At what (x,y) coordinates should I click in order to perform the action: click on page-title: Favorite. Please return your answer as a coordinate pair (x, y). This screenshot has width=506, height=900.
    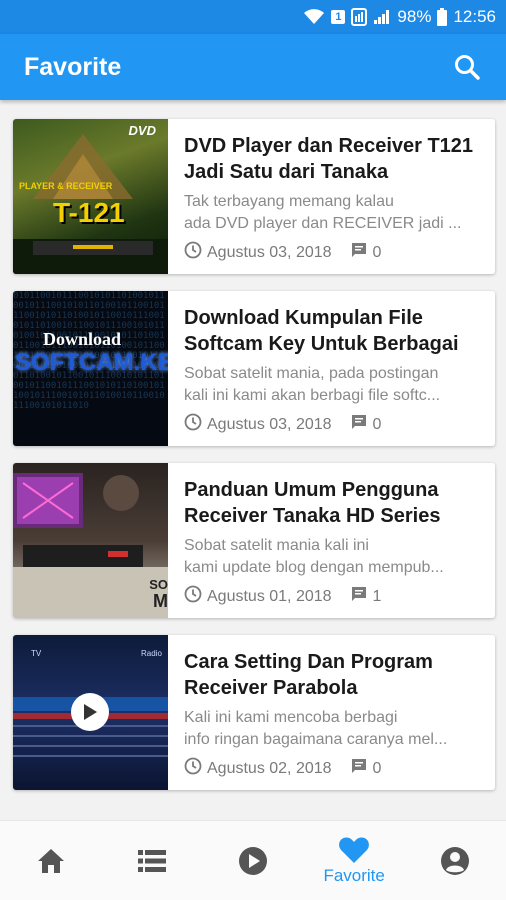
    Looking at the image, I should click on (73, 66).